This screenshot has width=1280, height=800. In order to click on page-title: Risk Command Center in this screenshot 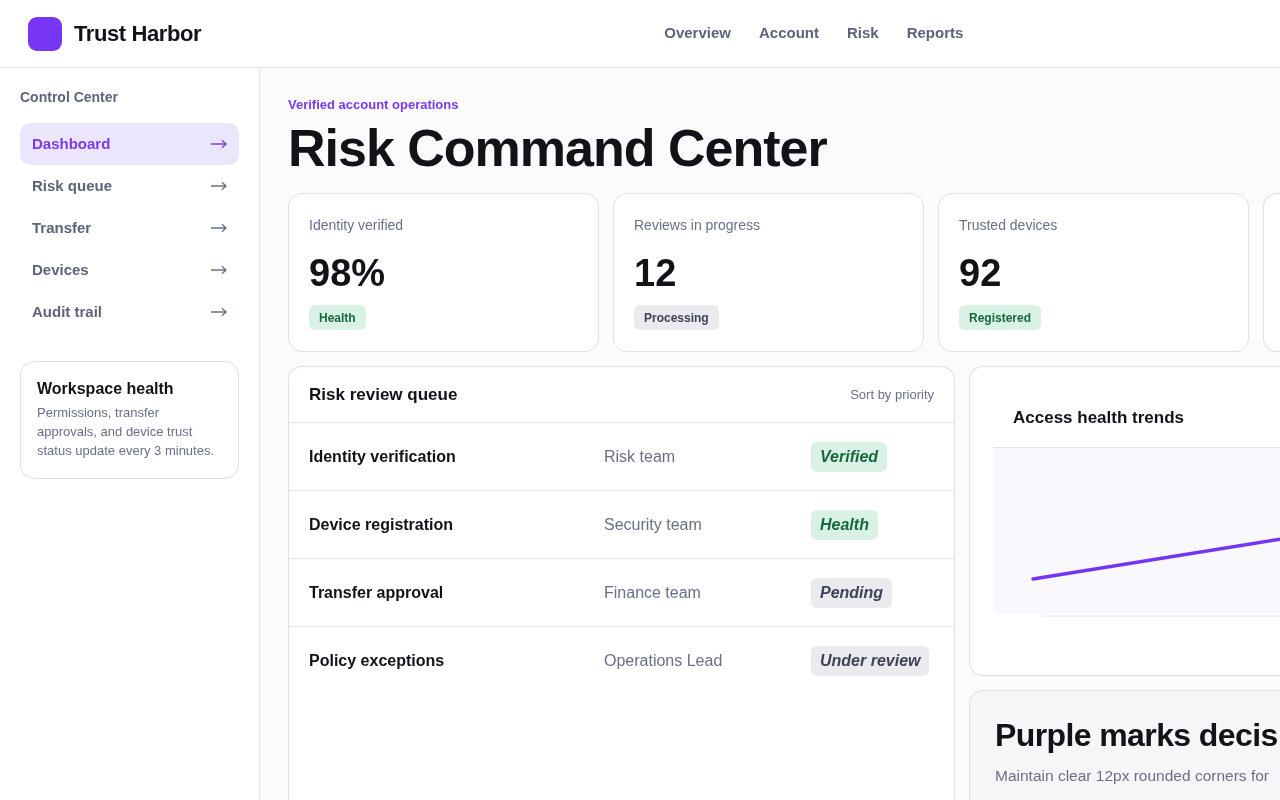, I will do `click(557, 148)`.